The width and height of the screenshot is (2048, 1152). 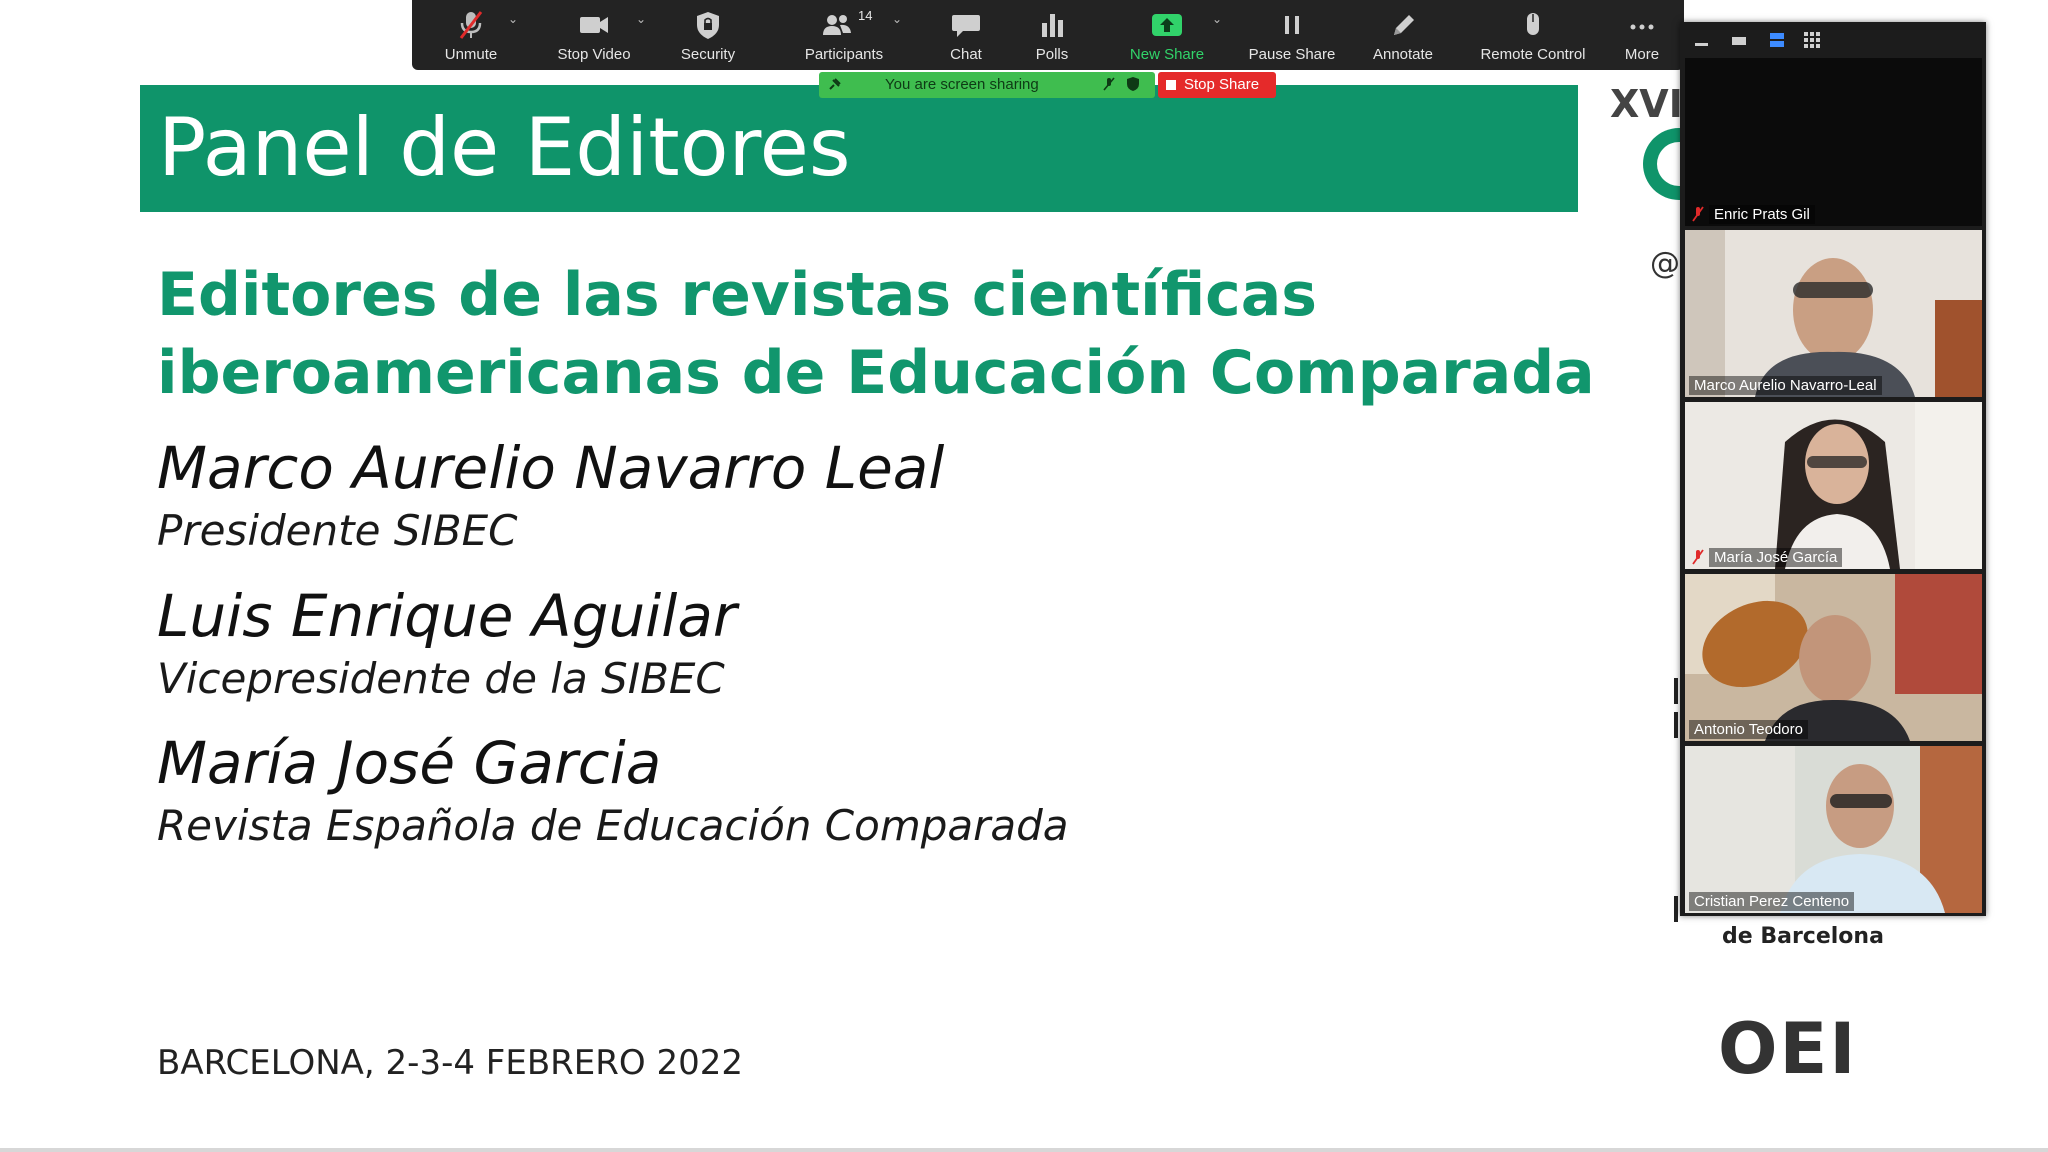 I want to click on panelist-role: Presidente SIBEC, so click(x=337, y=530).